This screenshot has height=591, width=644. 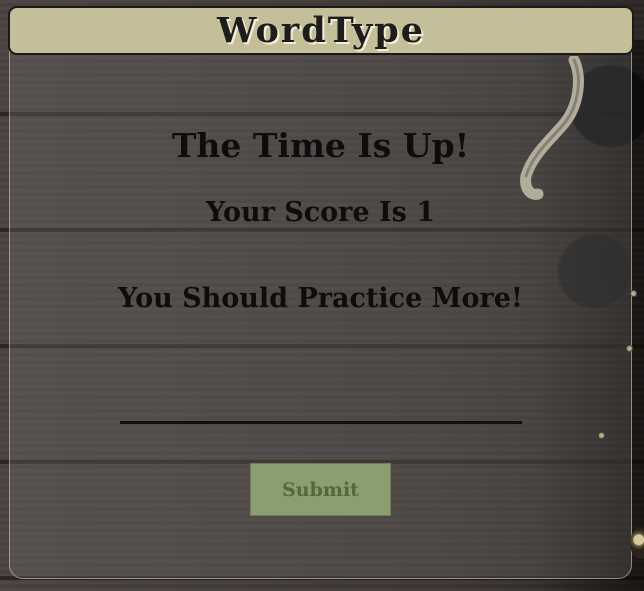 I want to click on submit-button: Submit, so click(x=320, y=489).